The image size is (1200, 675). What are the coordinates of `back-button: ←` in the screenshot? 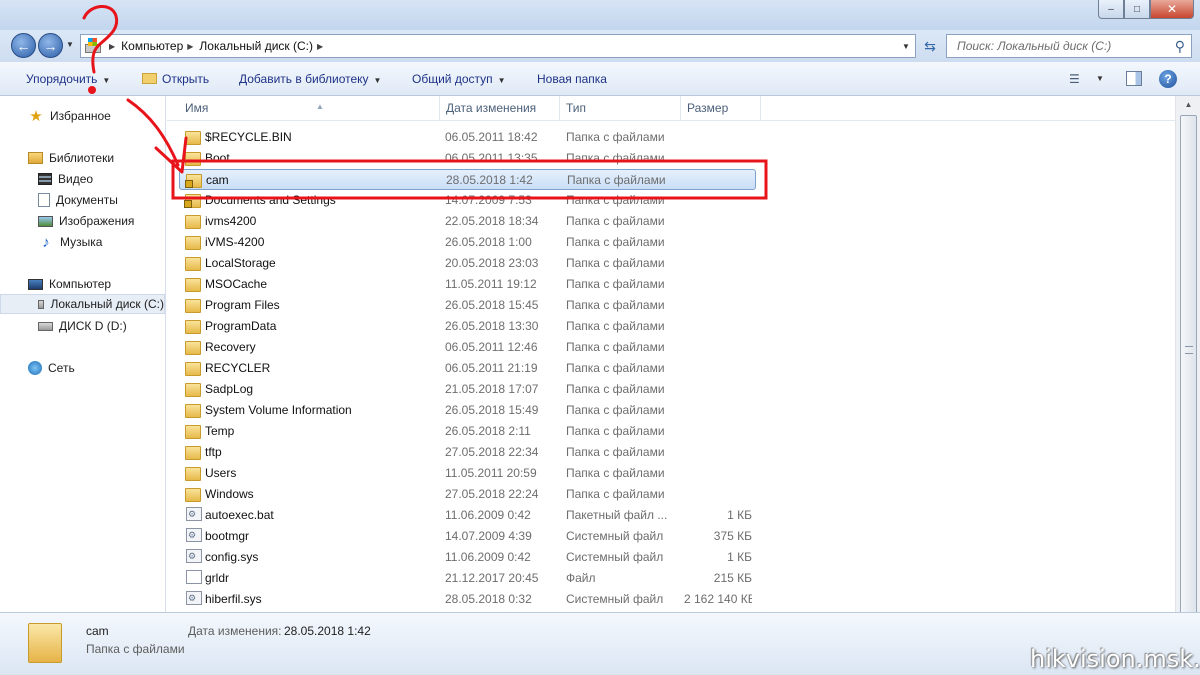 It's located at (23, 45).